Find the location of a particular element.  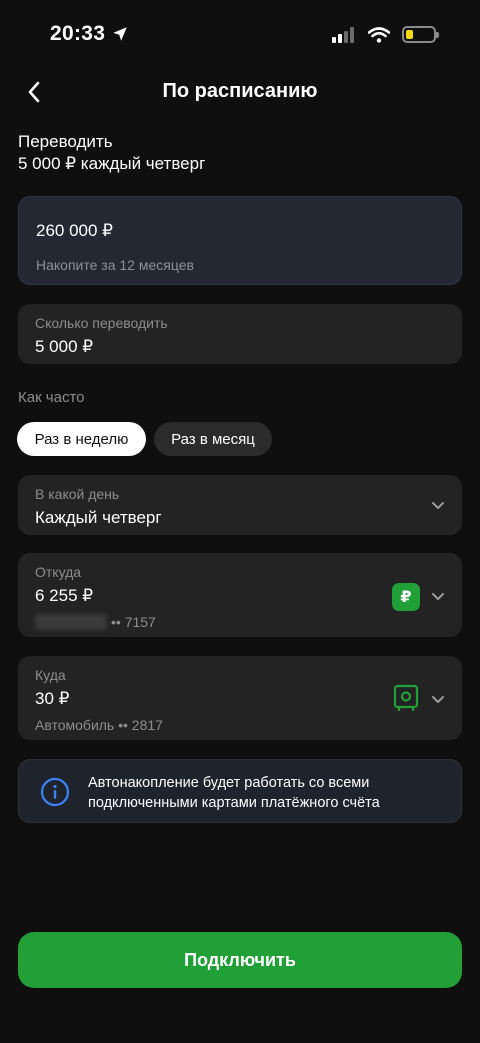

day-select-value: Каждый четверг is located at coordinates (98, 517).